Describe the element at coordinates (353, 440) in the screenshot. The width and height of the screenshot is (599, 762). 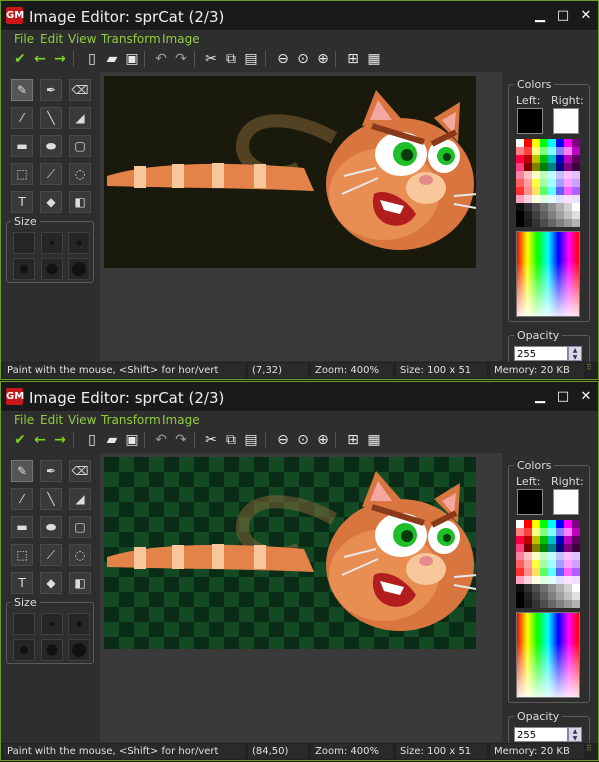
I see `grid-icon: ⊞` at that location.